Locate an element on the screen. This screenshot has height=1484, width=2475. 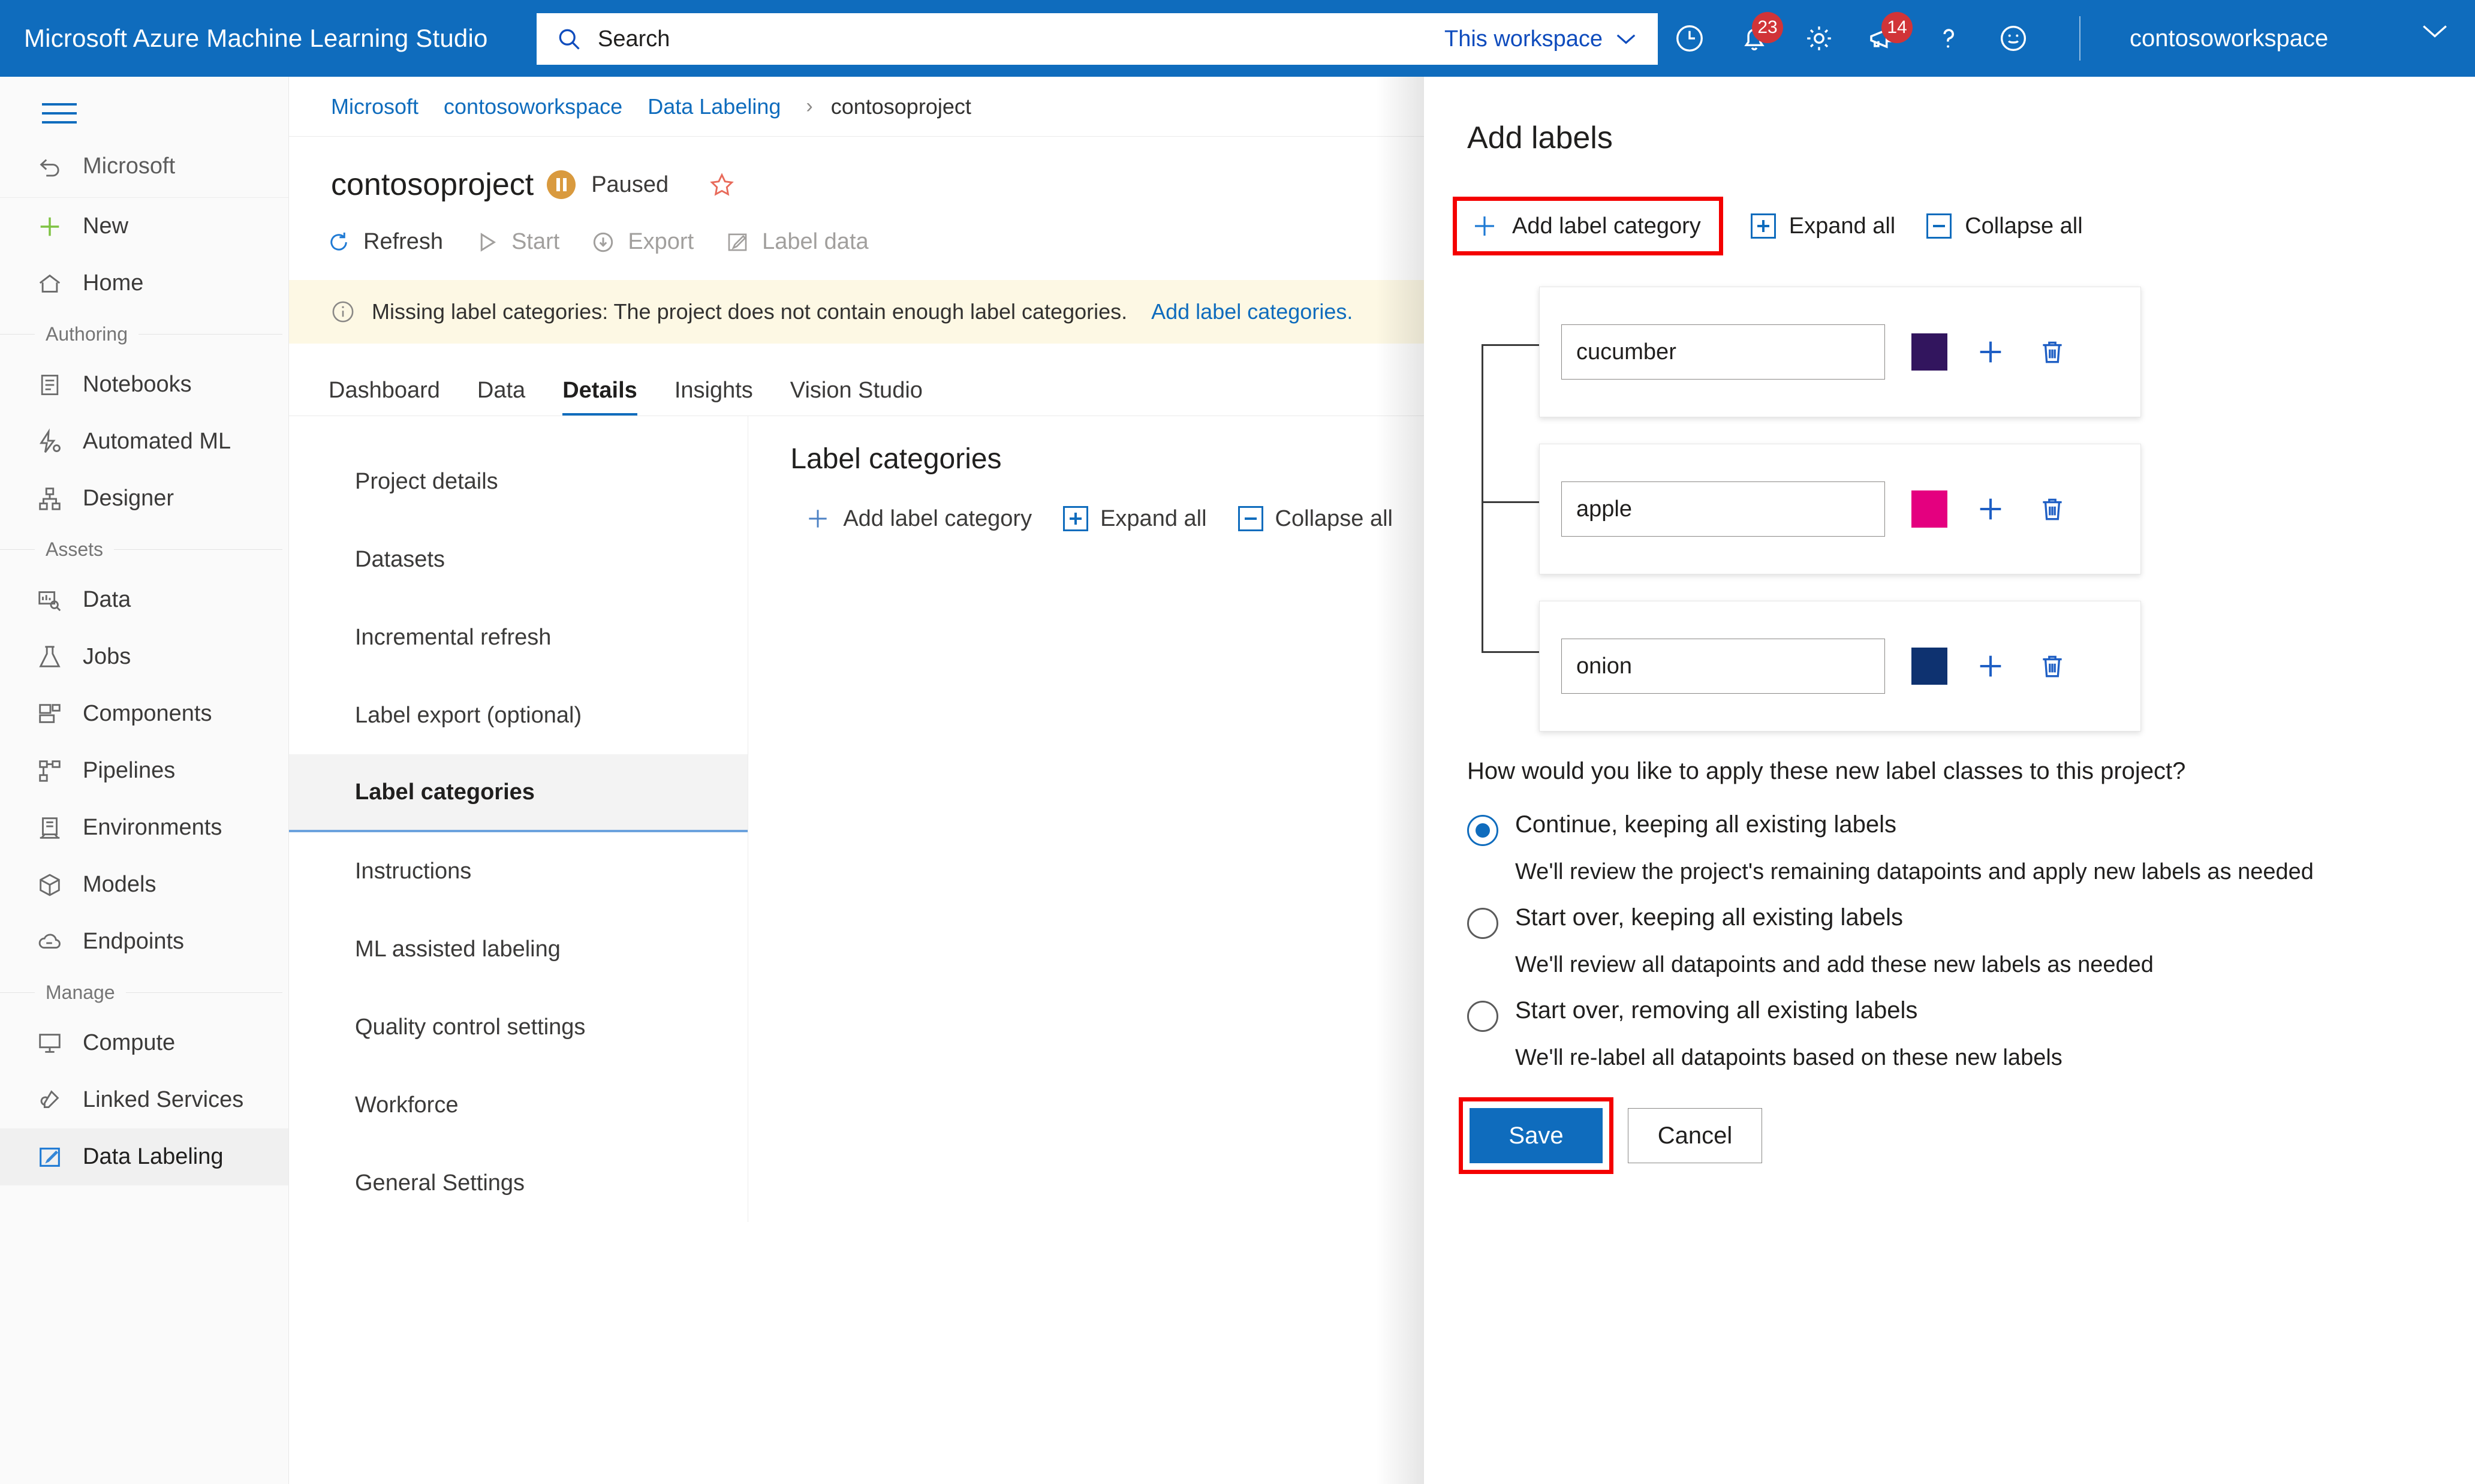
subnav-item-incremental-refresh: Incremental refresh is located at coordinates (518, 637).